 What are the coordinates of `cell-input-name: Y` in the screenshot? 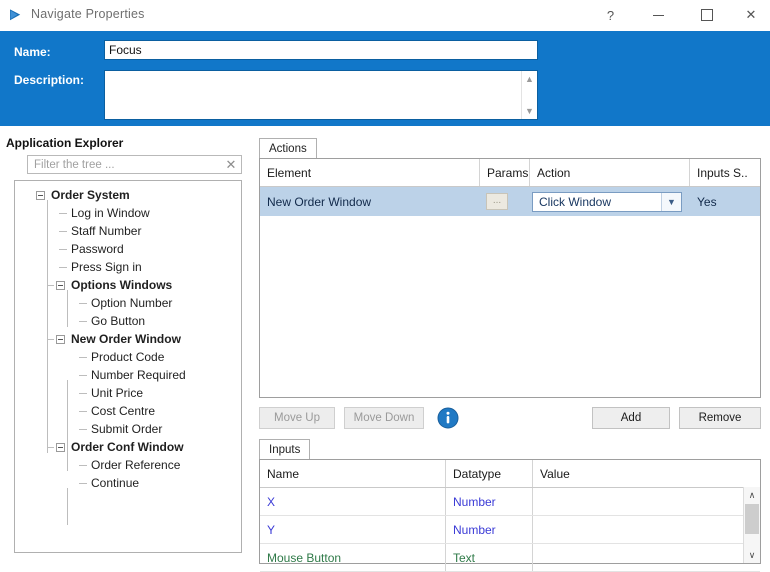 It's located at (353, 529).